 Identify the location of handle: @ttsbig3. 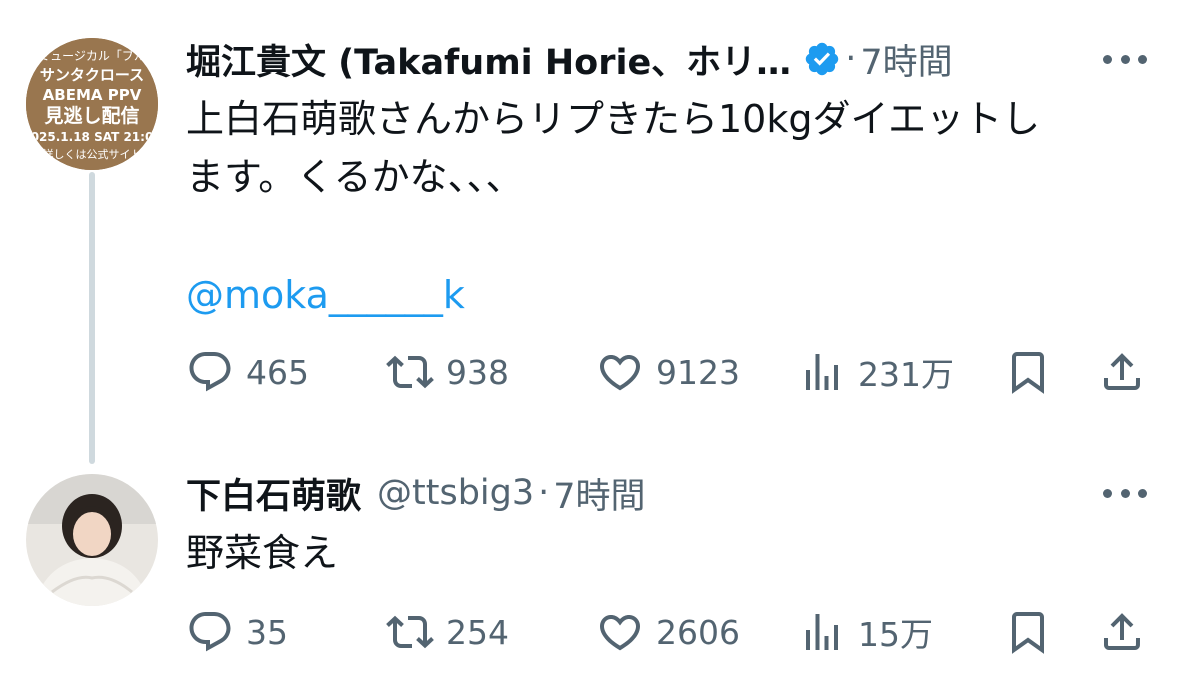
(455, 493).